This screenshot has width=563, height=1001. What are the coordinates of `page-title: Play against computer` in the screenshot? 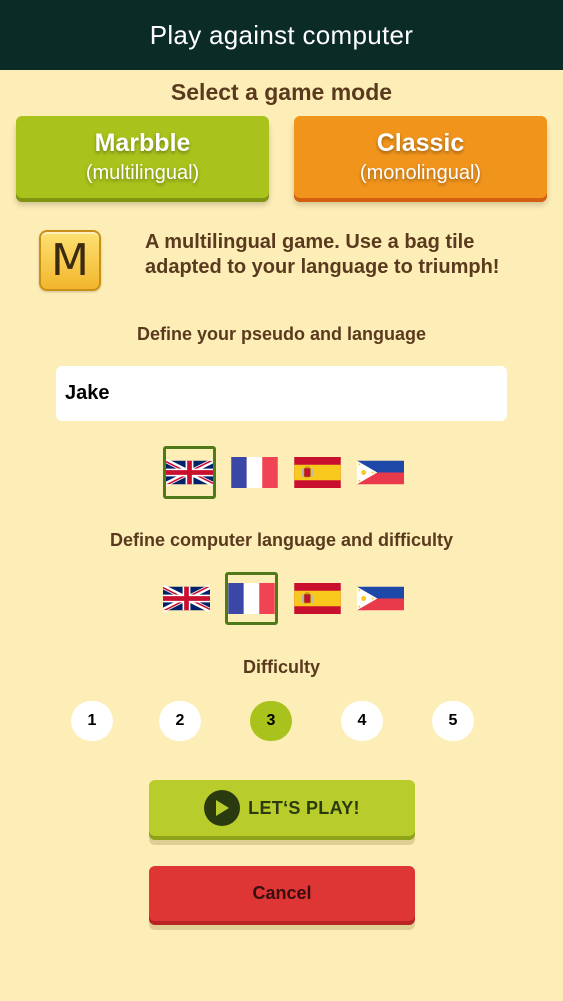 It's located at (281, 34).